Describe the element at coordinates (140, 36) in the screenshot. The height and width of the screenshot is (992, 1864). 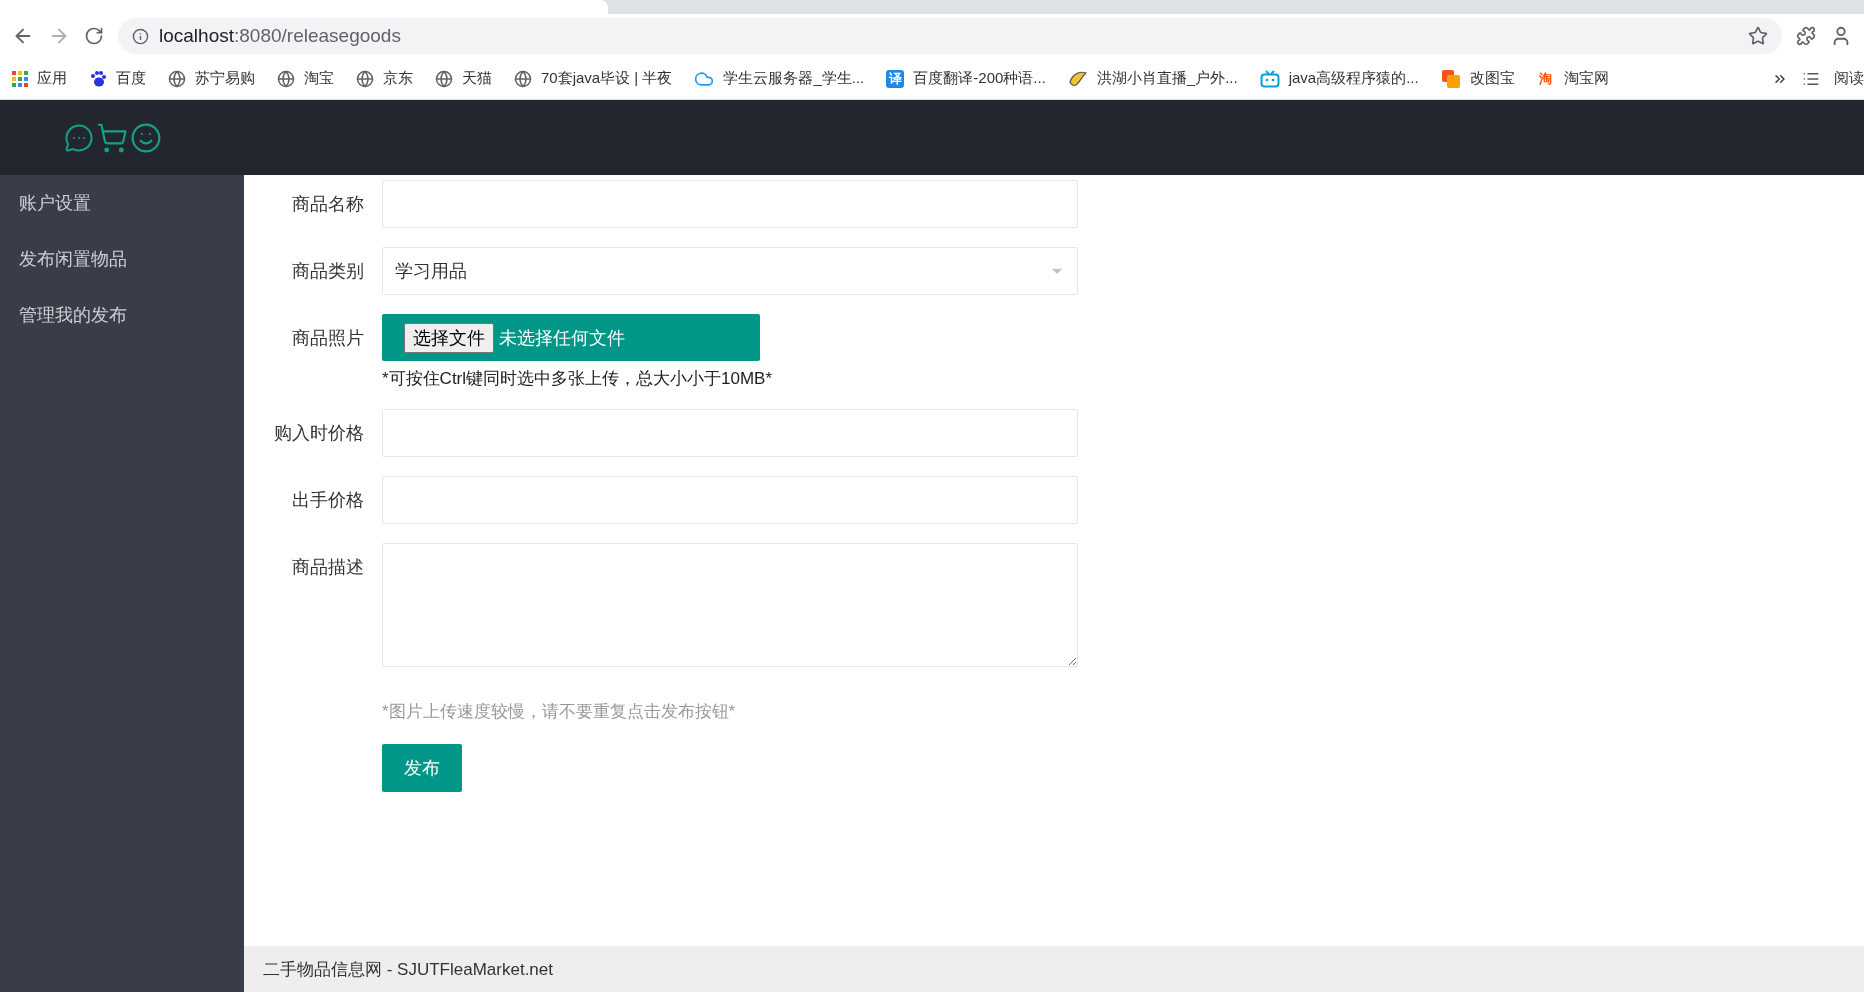
I see `info-icon` at that location.